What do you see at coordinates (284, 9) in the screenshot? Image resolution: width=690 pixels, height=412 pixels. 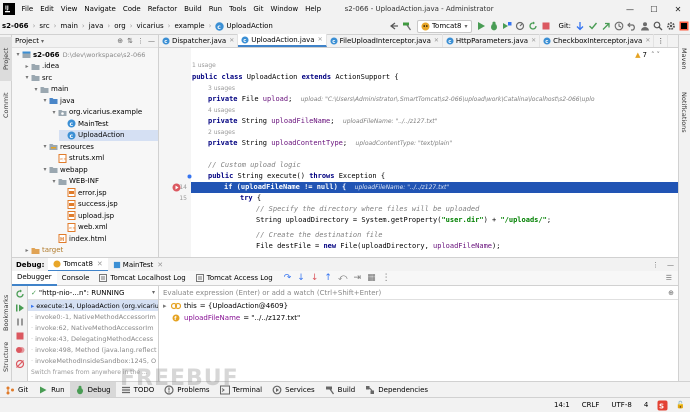 I see `menu-window: Window` at bounding box center [284, 9].